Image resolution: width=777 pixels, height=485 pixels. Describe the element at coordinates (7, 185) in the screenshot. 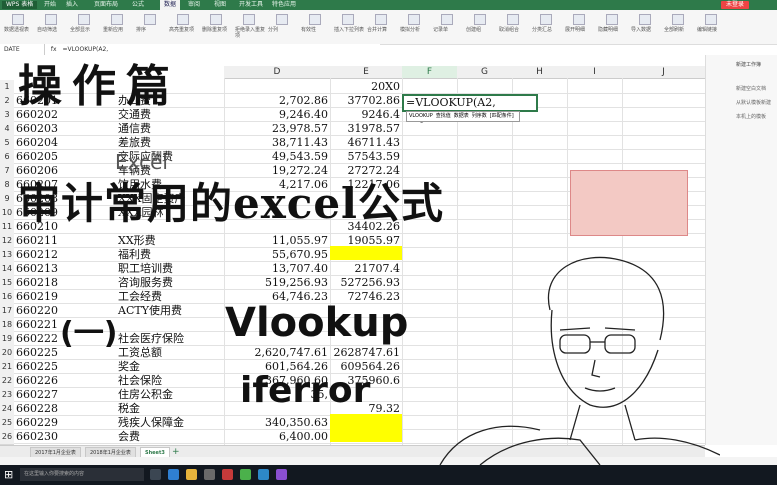

I see `row-header: 8` at that location.